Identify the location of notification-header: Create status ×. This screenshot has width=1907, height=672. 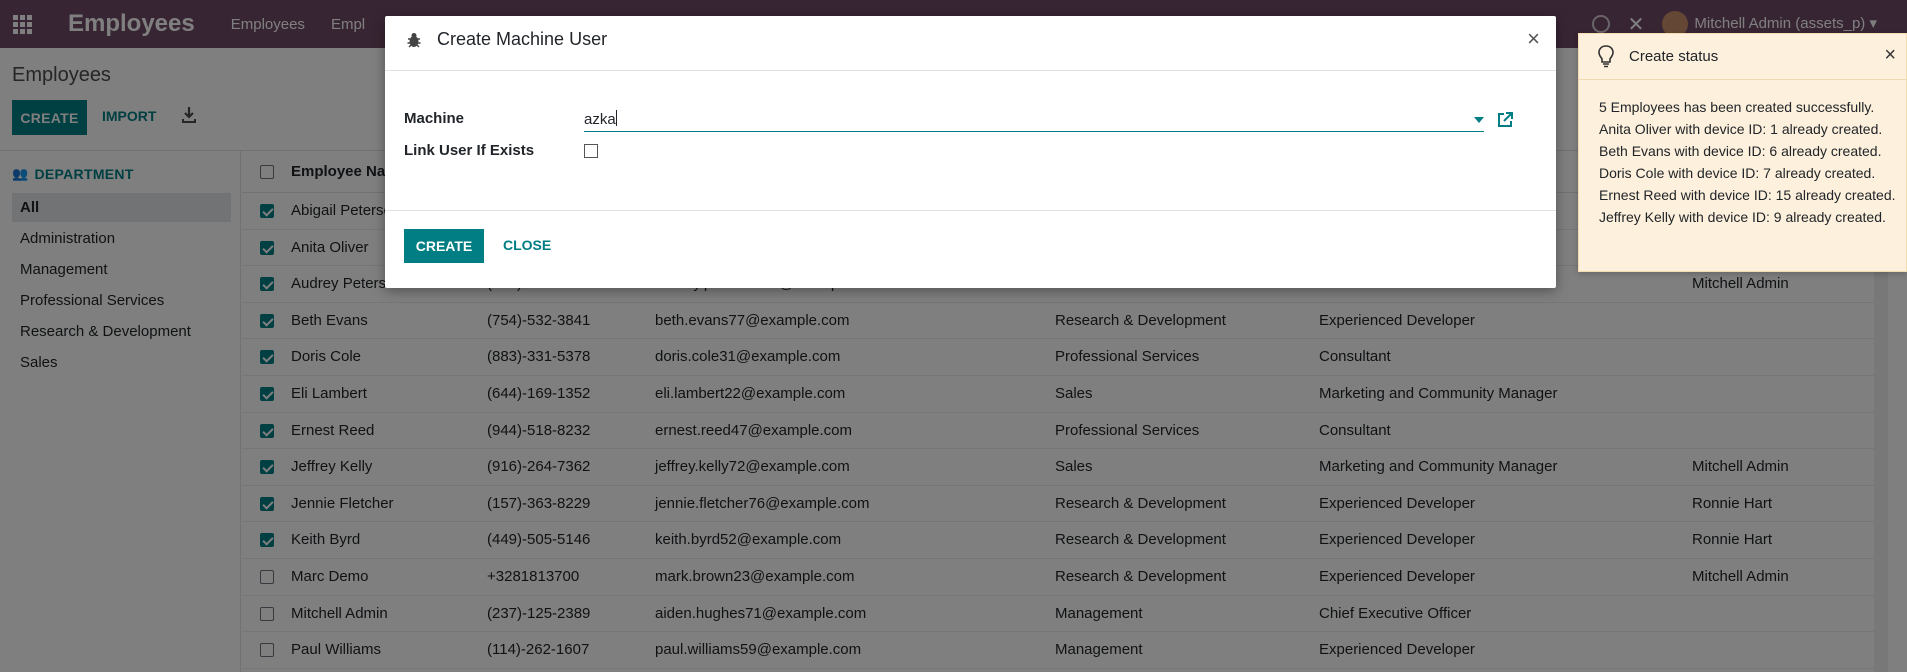
(1743, 57).